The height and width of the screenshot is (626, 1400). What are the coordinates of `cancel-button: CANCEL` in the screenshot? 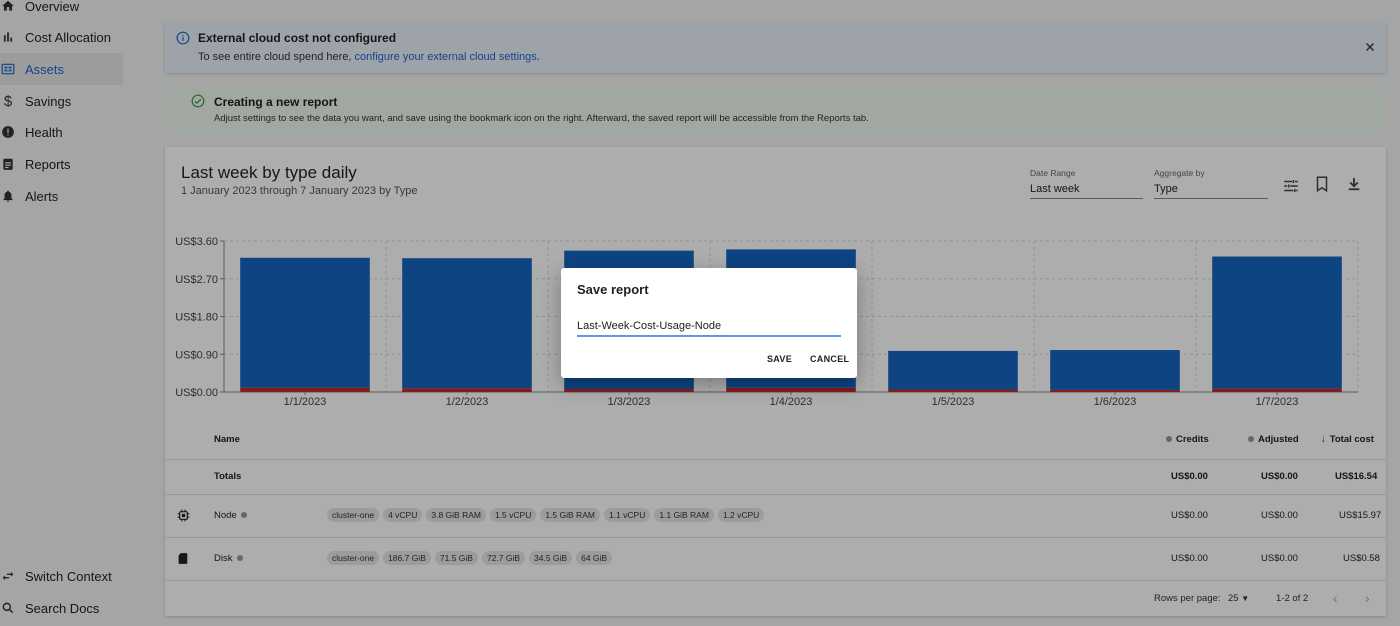 It's located at (829, 359).